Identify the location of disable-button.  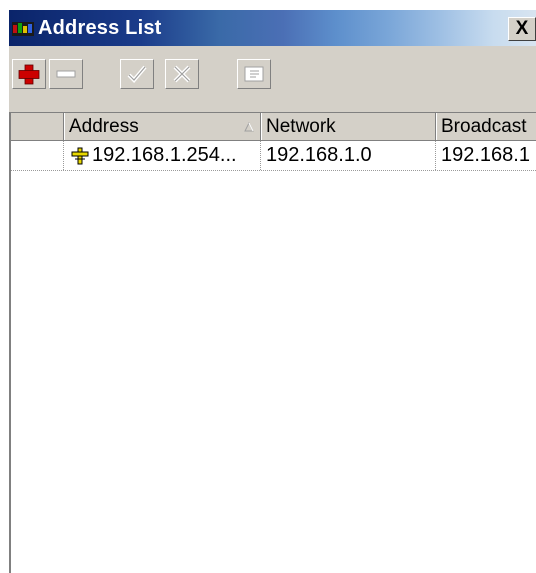
(182, 74).